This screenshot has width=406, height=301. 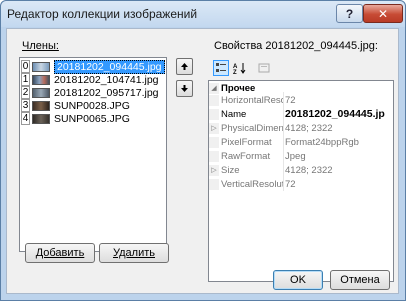 I want to click on property-toolbar: A Z, so click(x=301, y=69).